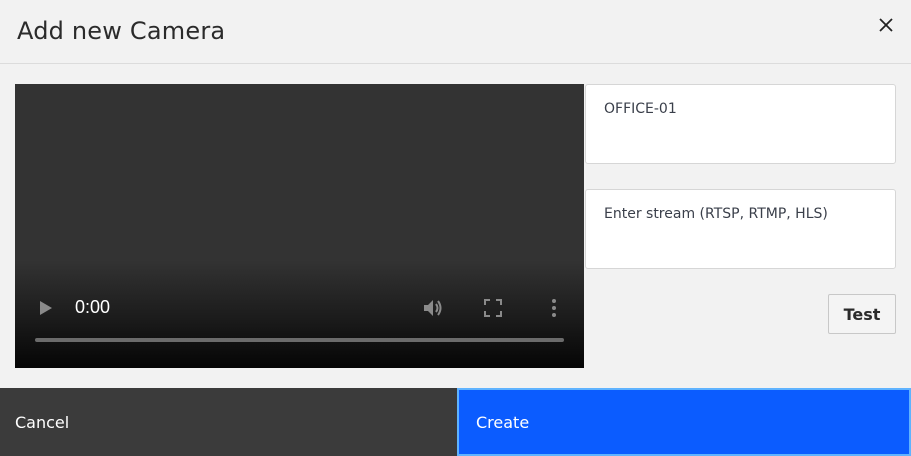 Image resolution: width=911 pixels, height=456 pixels. I want to click on close-button, so click(886, 25).